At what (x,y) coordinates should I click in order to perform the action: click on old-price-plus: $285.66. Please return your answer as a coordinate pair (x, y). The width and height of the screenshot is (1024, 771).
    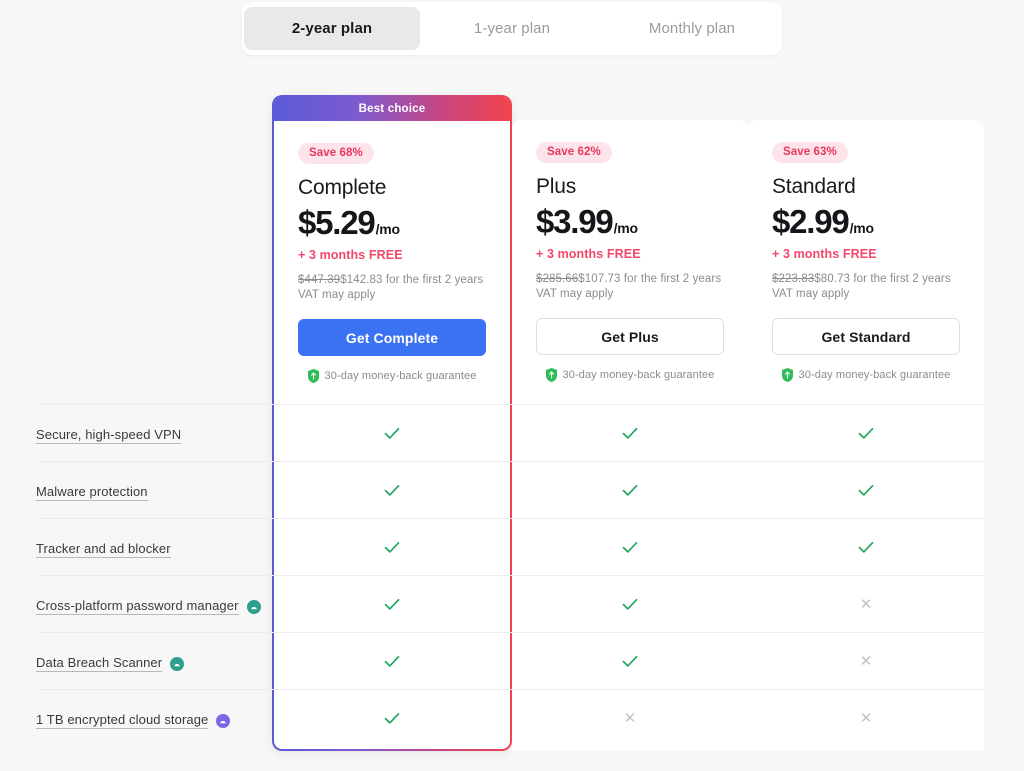
    Looking at the image, I should click on (557, 279).